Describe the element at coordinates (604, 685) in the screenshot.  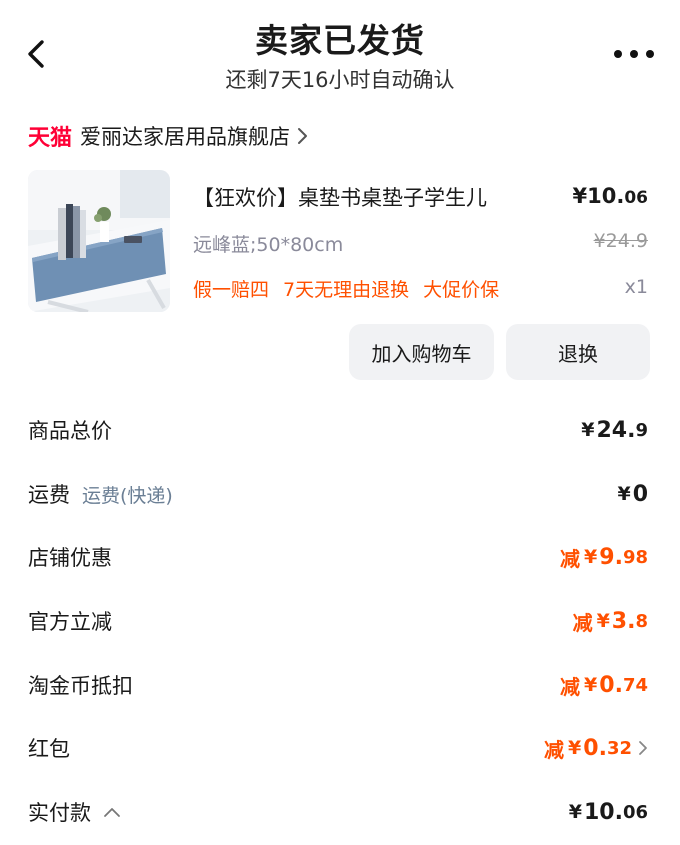
I see `coin-deduction-value: 减 ¥0. 74` at that location.